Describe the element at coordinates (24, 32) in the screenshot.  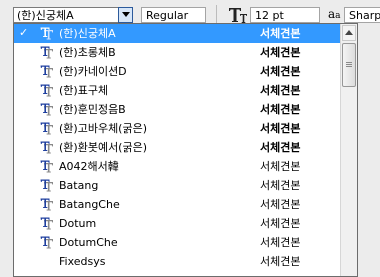
I see `checkmark-icon: ✓` at that location.